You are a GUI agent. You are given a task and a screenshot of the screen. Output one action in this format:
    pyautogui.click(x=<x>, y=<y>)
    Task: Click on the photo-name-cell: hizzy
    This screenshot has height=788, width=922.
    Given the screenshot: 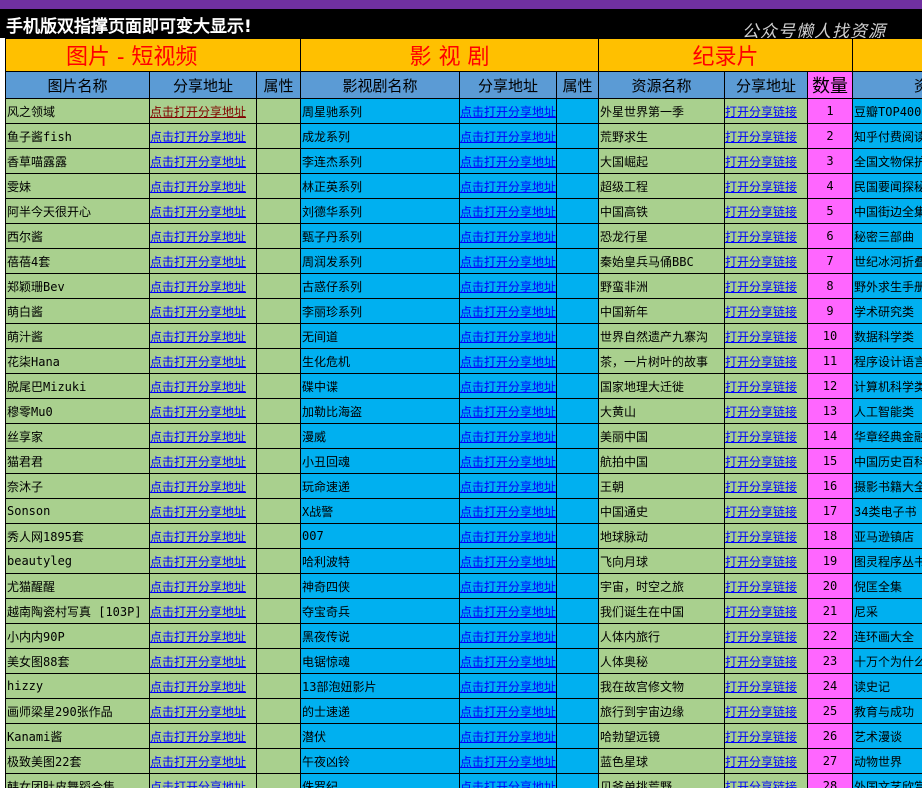 What is the action you would take?
    pyautogui.click(x=77, y=686)
    